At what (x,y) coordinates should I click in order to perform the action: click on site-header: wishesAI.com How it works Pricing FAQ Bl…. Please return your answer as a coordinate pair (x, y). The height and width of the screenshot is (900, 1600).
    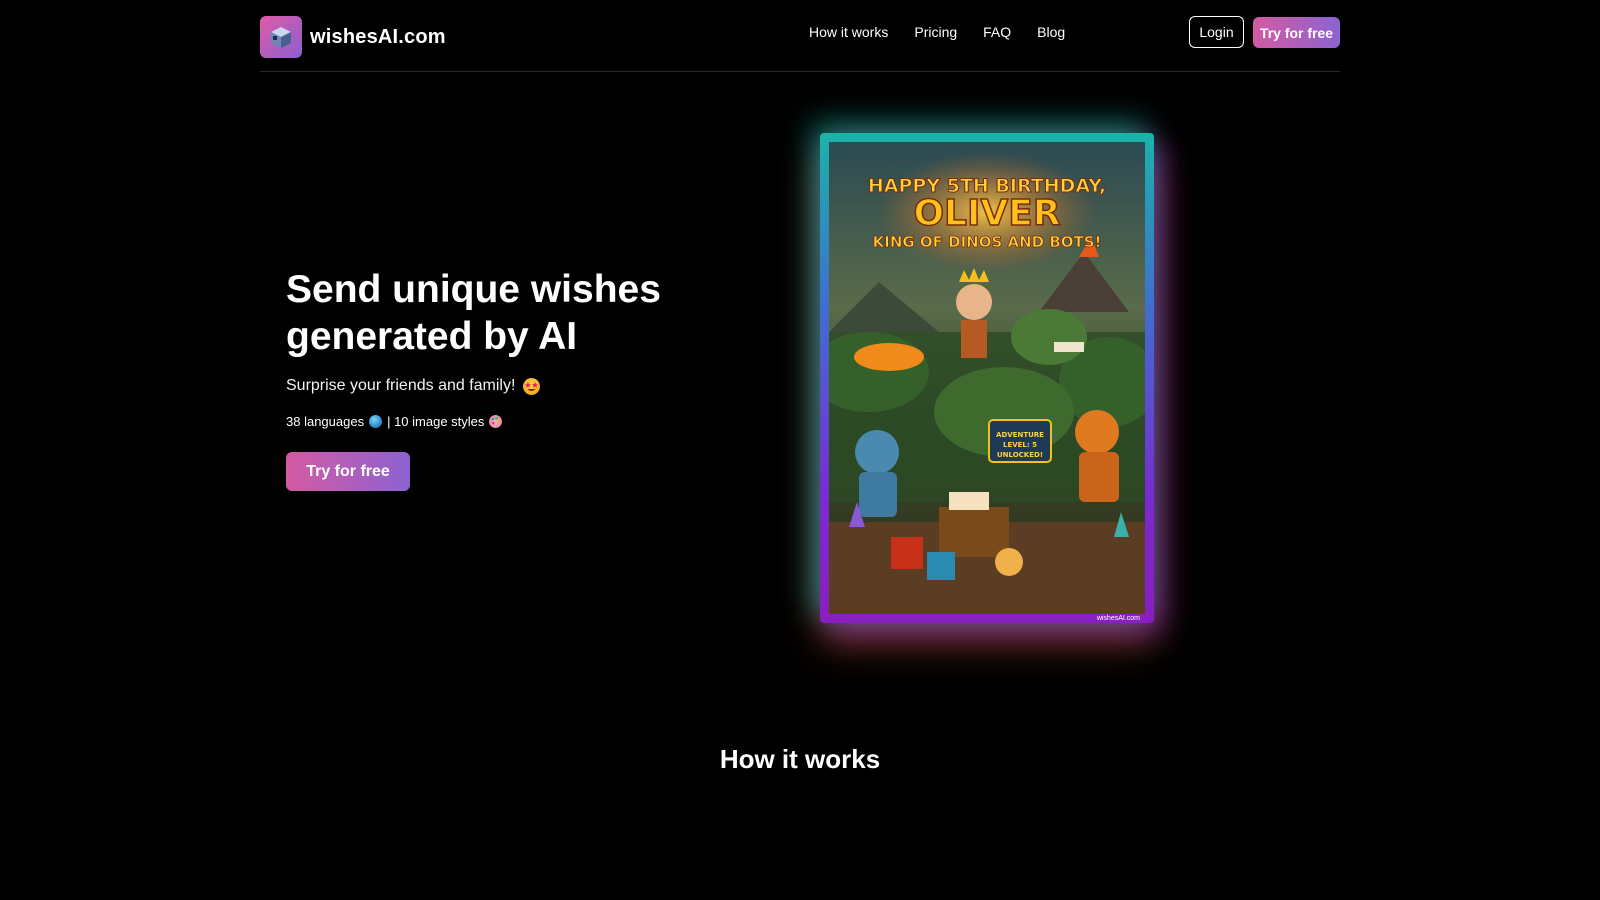
    Looking at the image, I should click on (800, 36).